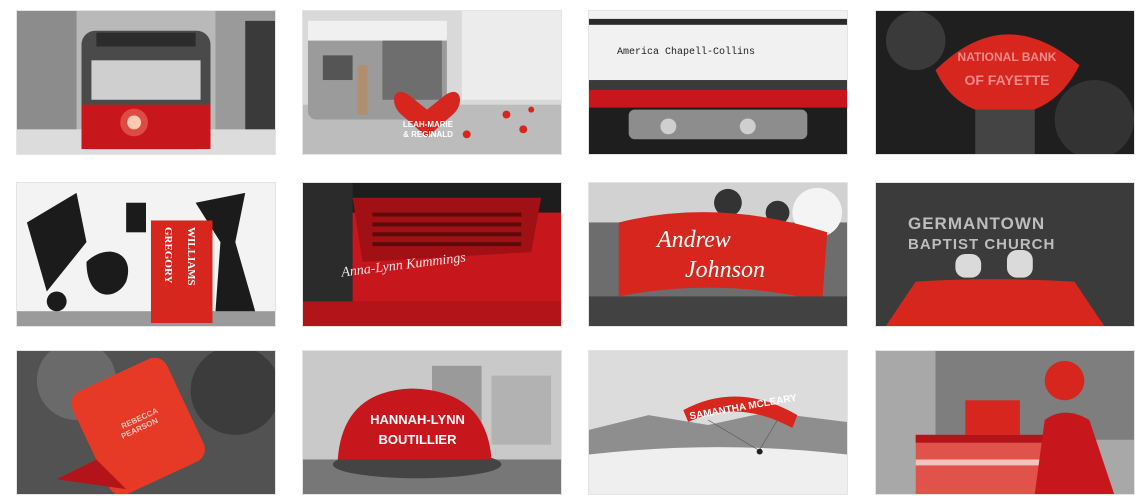  I want to click on banner-crowd-photo, so click(718, 254).